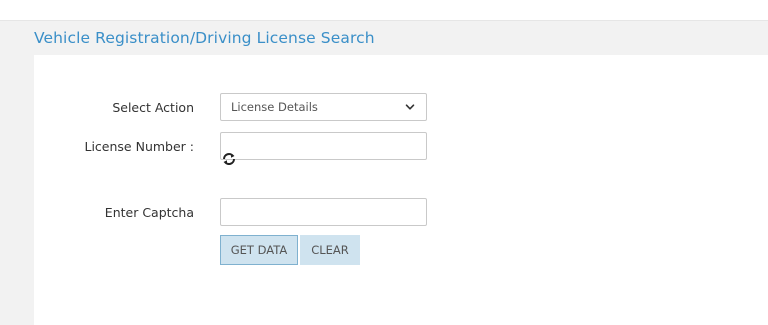  Describe the element at coordinates (149, 212) in the screenshot. I see `captcha-label: Enter Captcha` at that location.